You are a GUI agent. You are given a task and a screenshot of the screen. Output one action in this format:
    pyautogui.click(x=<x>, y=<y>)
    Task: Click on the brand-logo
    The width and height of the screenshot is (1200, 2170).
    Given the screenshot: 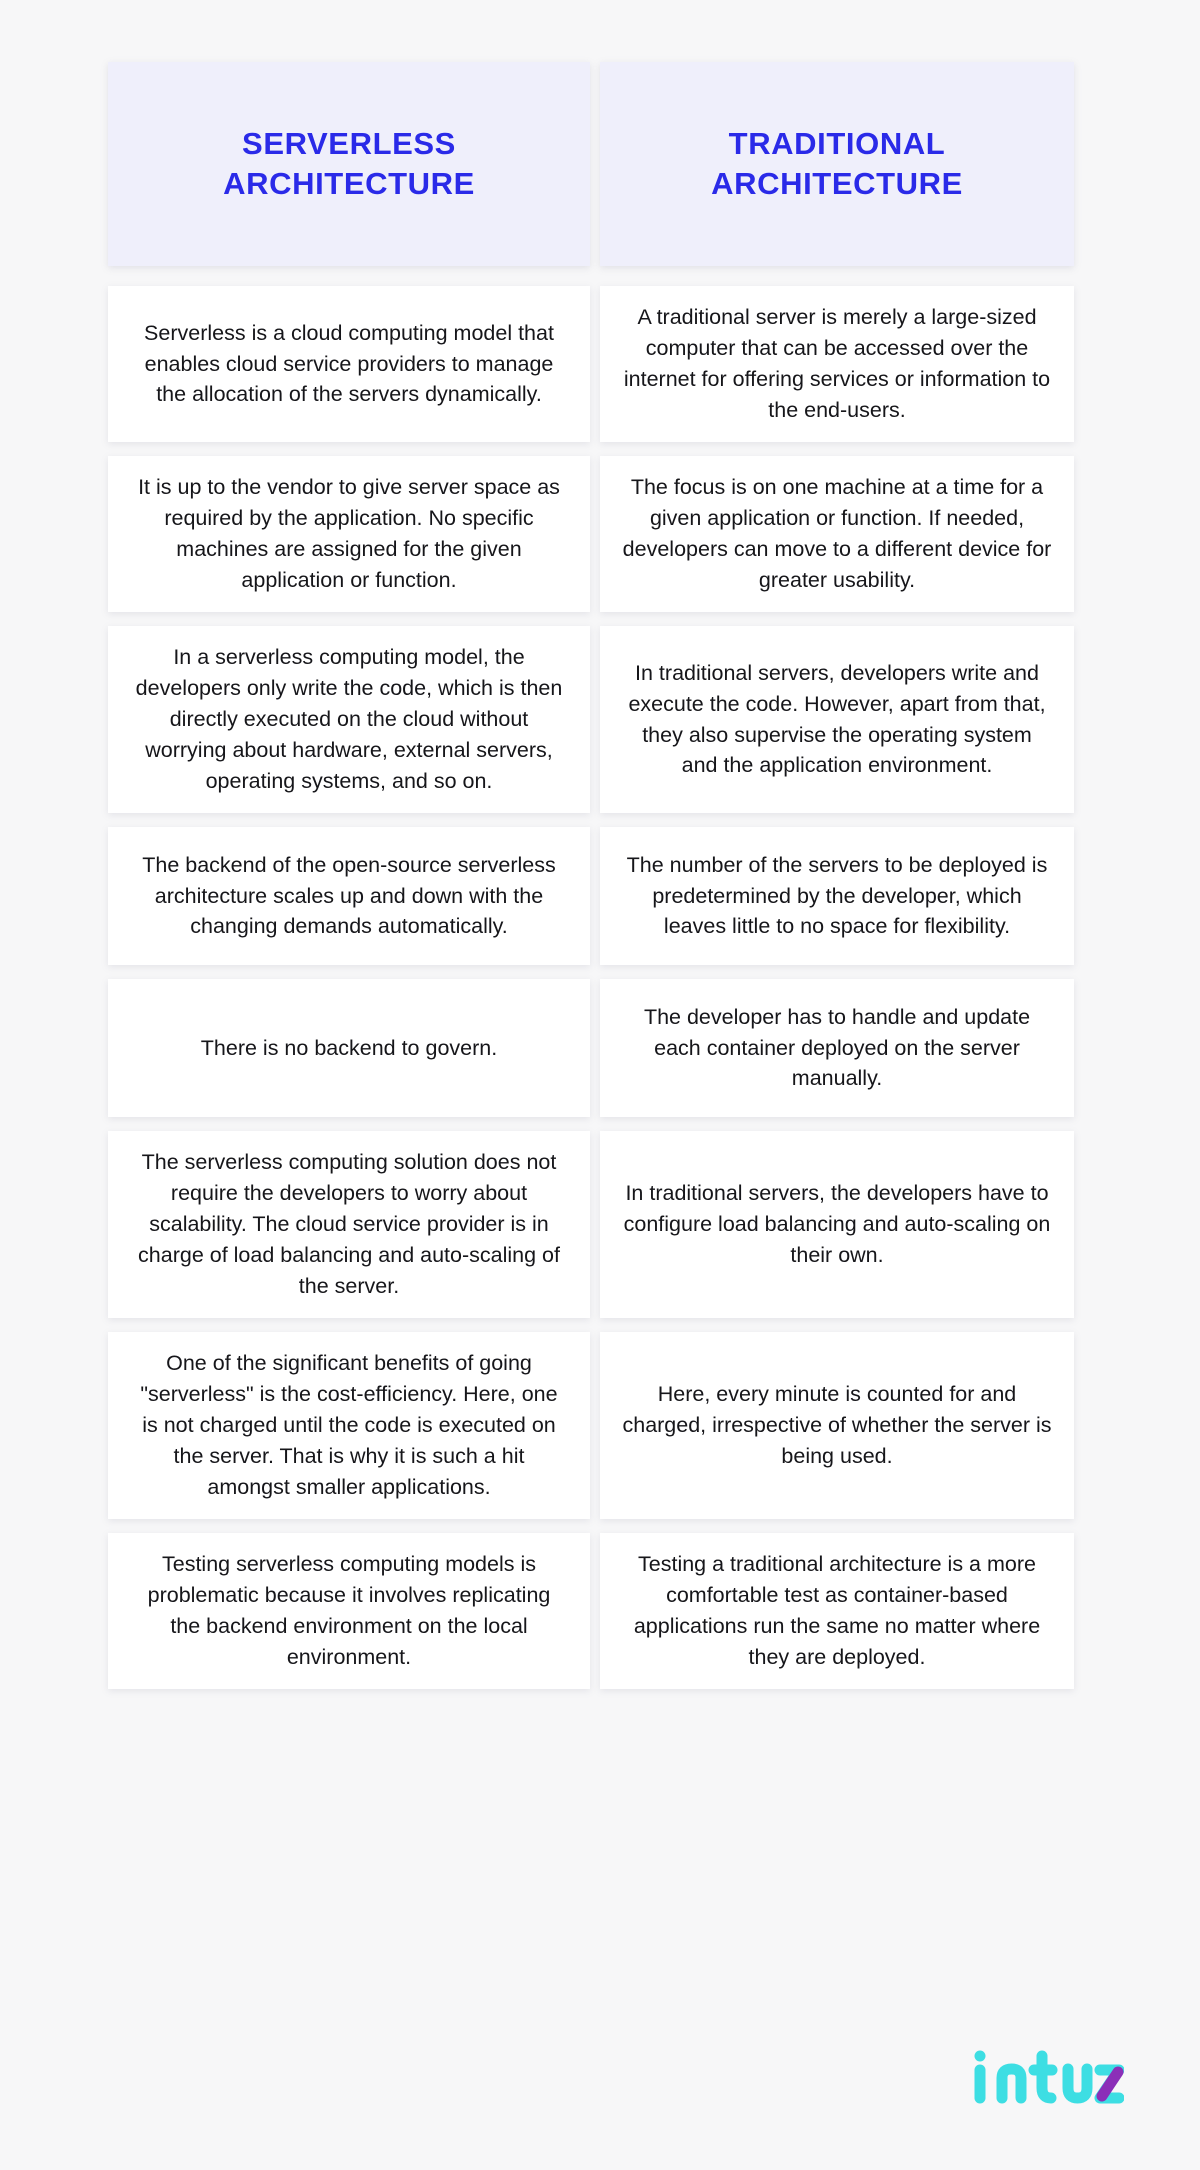 What is the action you would take?
    pyautogui.click(x=1048, y=2079)
    